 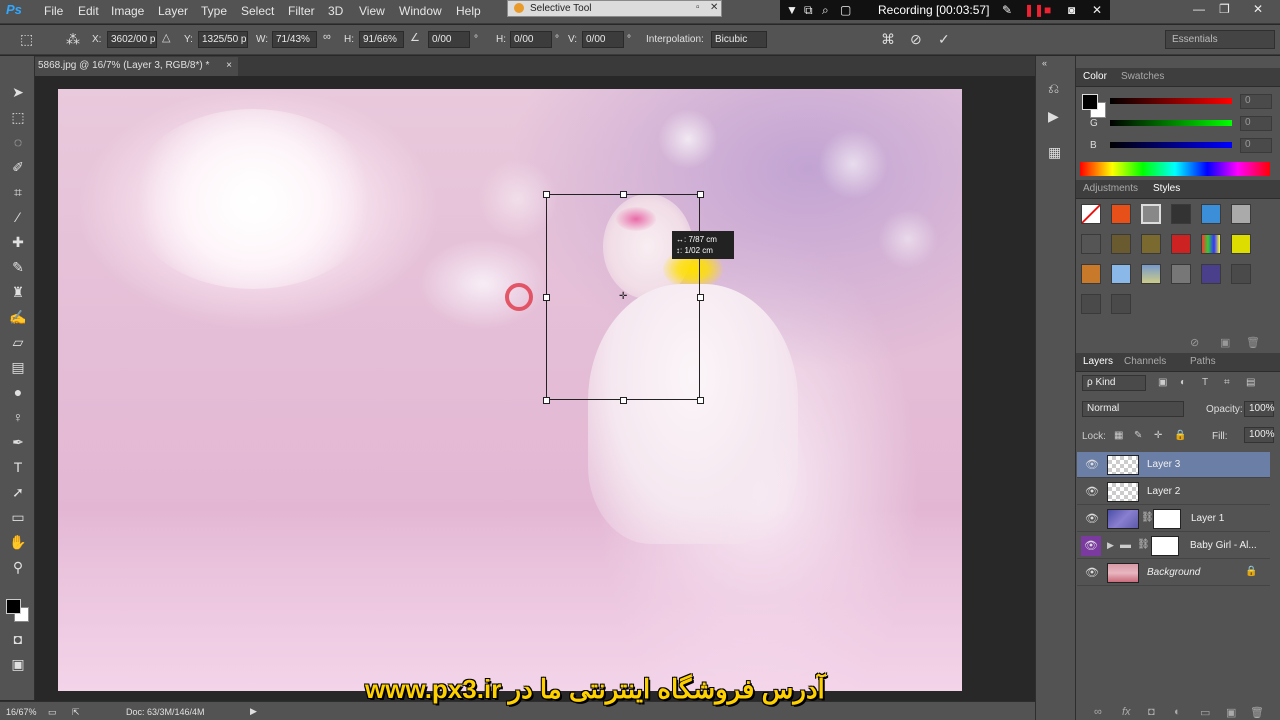 I want to click on collapse-icon: ▼, so click(x=792, y=10).